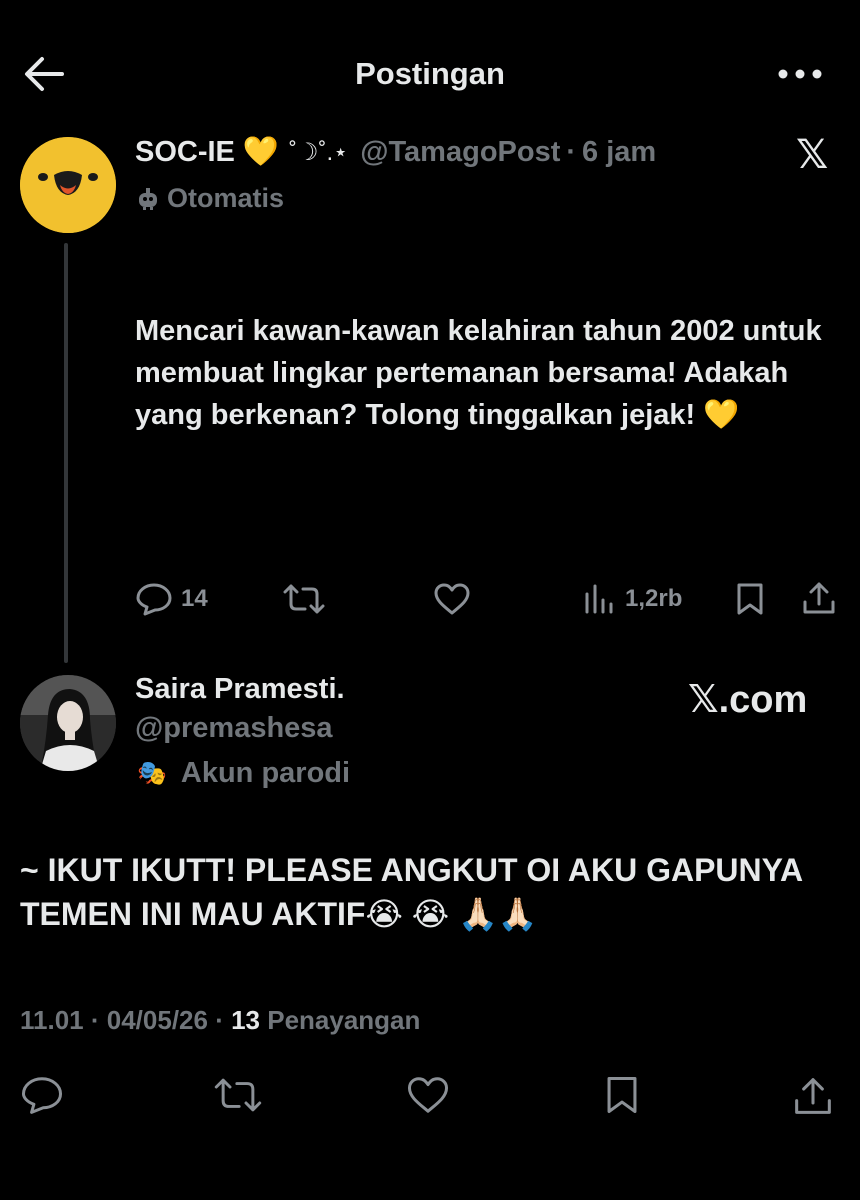  Describe the element at coordinates (261, 152) in the screenshot. I see `yellow-heart-emoji: 💛` at that location.